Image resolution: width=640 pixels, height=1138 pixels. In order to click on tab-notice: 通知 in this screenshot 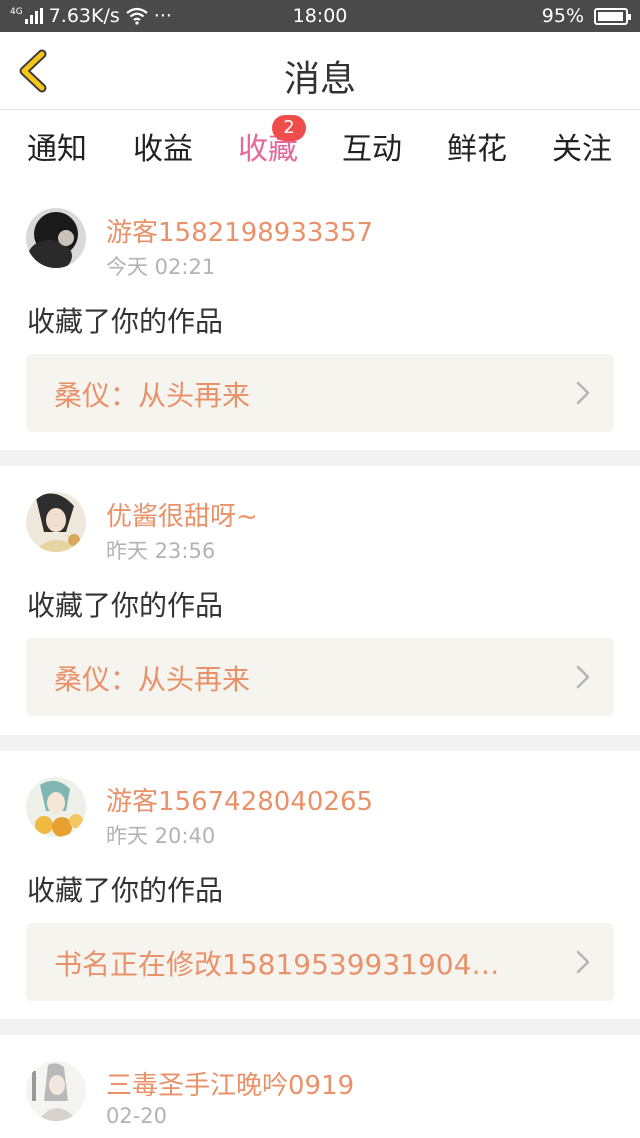, I will do `click(57, 146)`.